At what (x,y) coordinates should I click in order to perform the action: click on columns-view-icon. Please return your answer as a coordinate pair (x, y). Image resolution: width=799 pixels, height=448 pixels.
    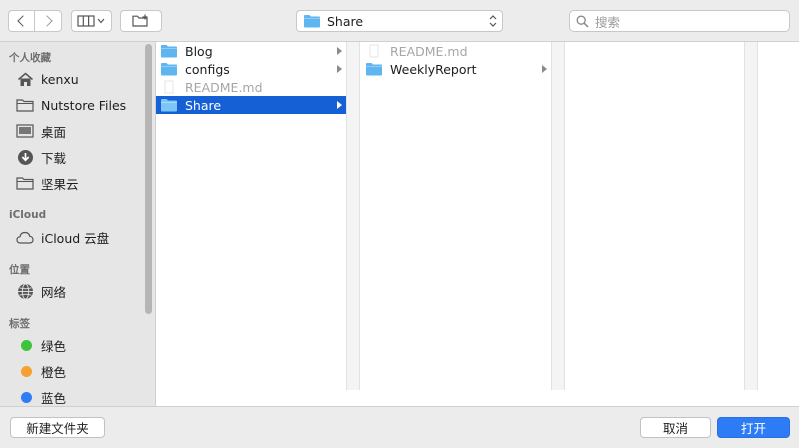
    Looking at the image, I should click on (90, 21).